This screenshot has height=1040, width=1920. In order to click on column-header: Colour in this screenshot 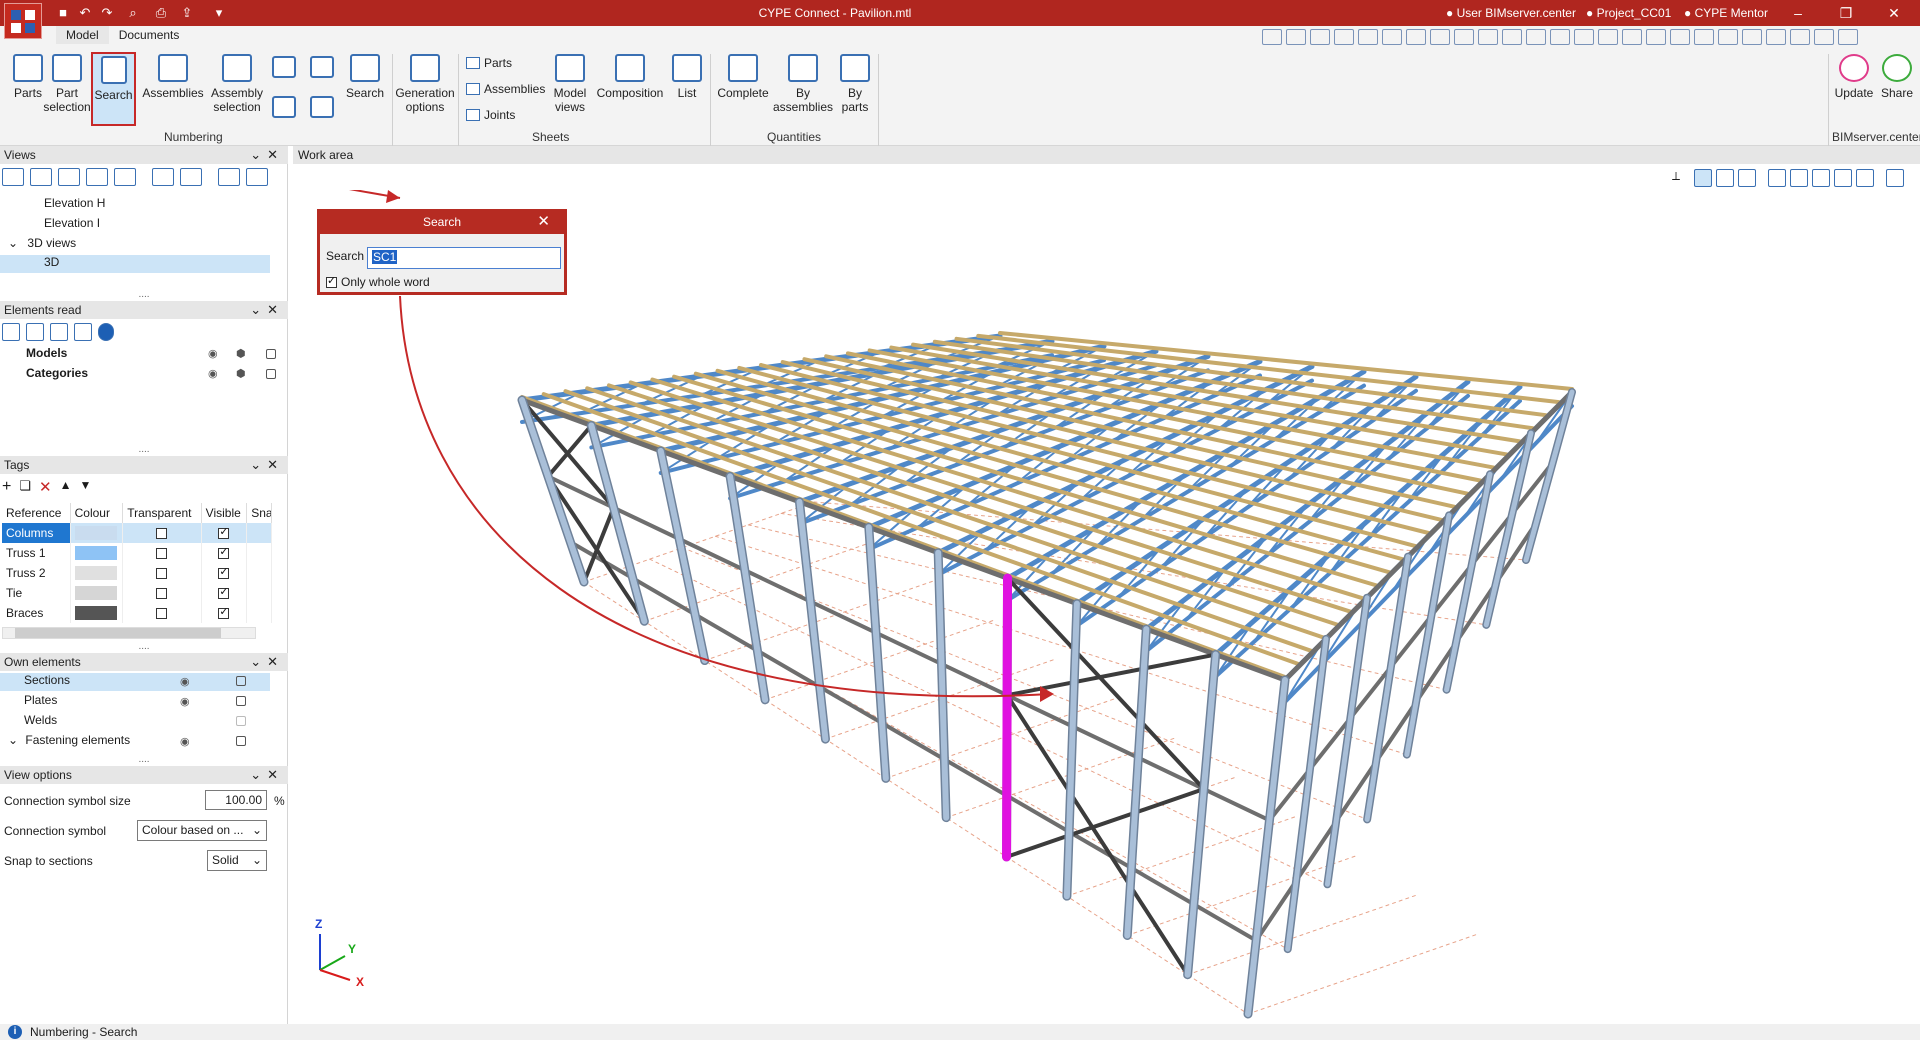, I will do `click(97, 513)`.